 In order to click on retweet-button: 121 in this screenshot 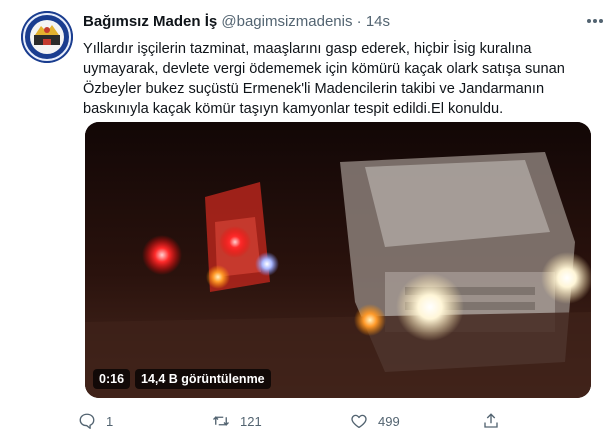, I will do `click(236, 421)`.